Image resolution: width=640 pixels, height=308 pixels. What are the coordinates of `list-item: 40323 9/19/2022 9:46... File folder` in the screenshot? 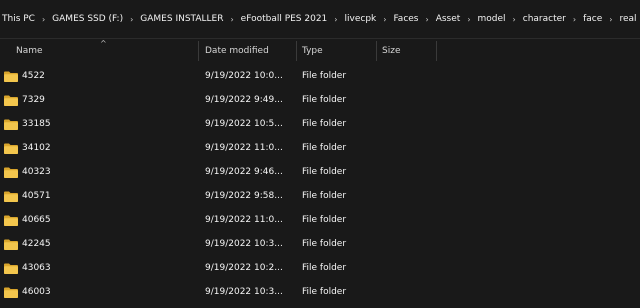 It's located at (320, 172).